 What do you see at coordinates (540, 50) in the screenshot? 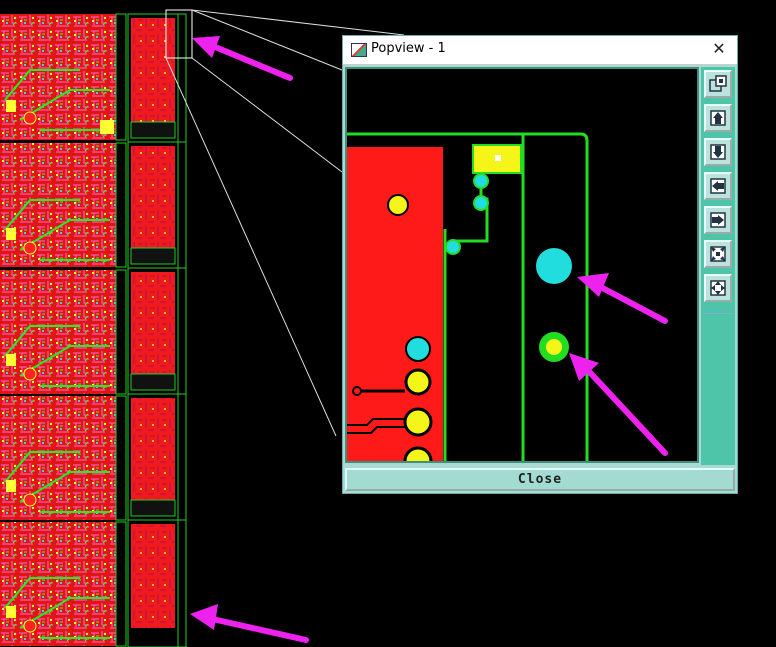
I see `title-bar: Popview - 1 ✕` at bounding box center [540, 50].